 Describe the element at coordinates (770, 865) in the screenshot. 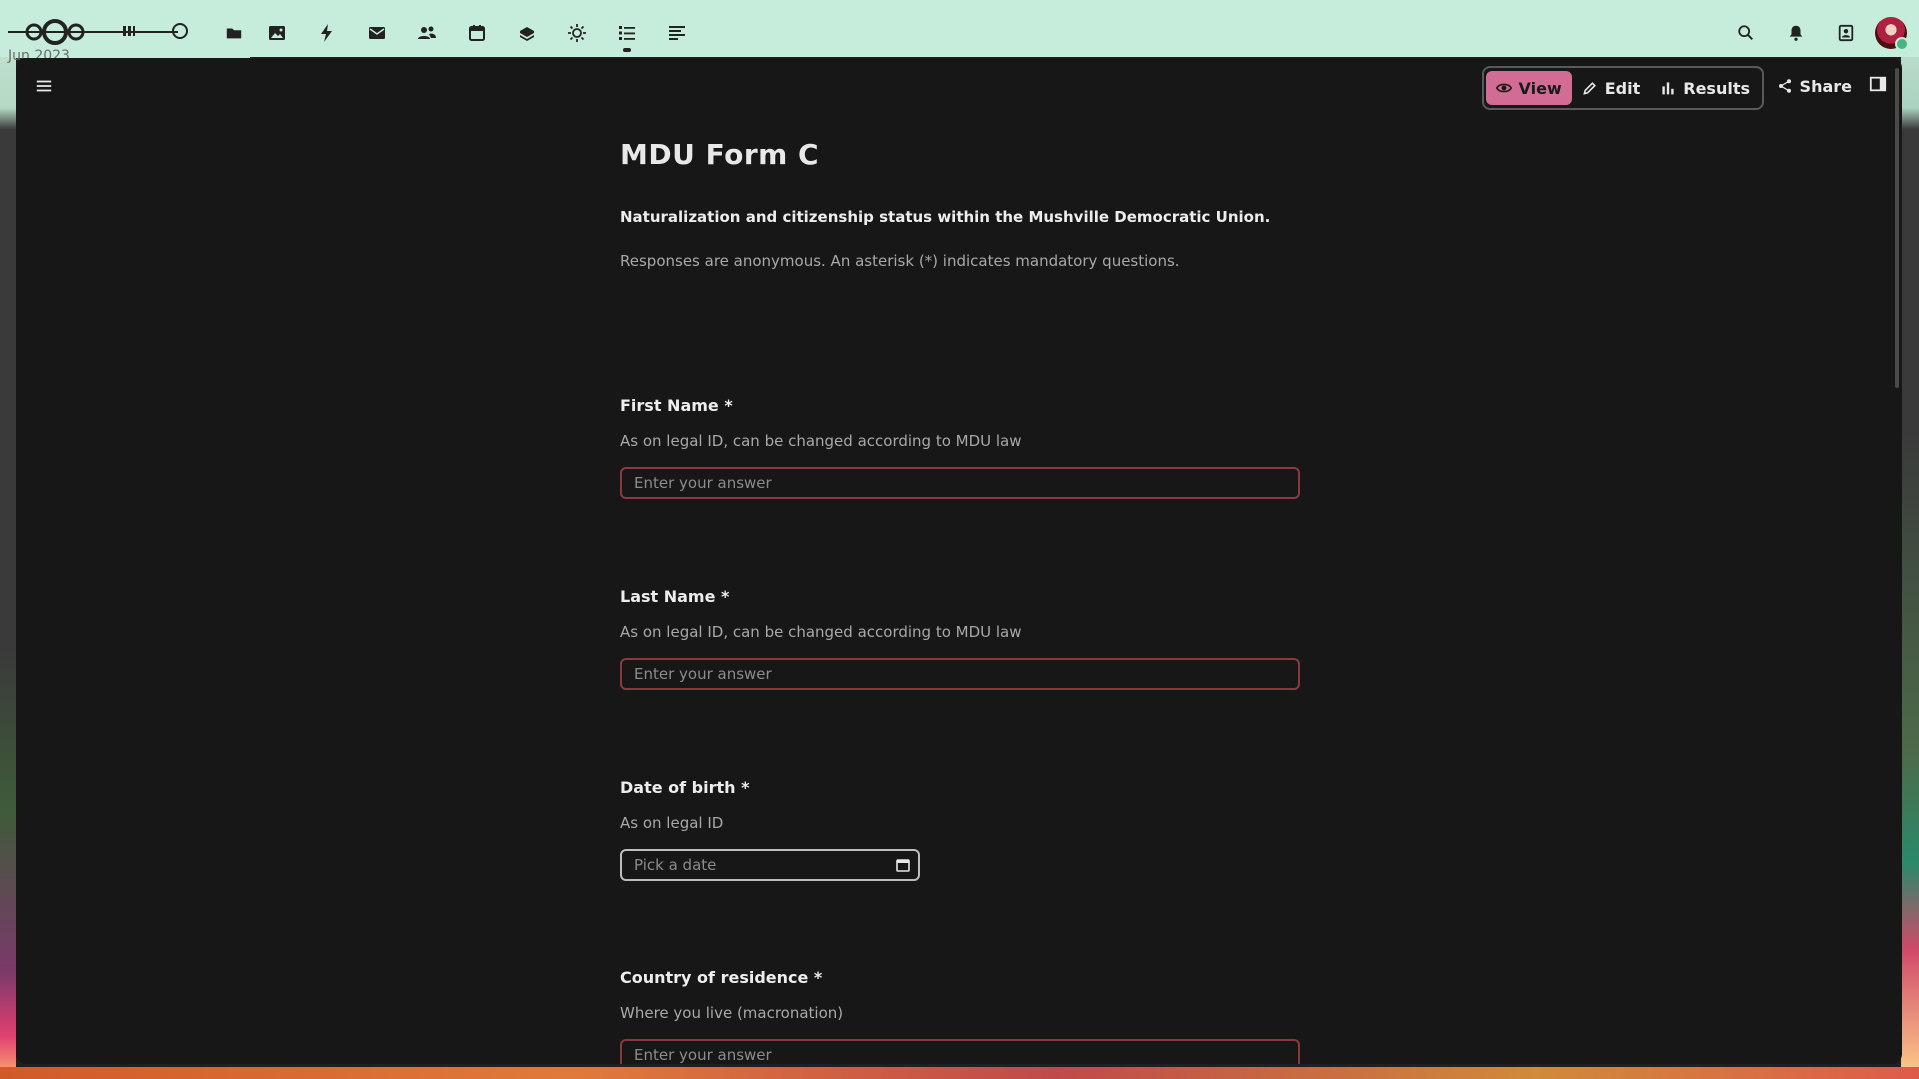

I see `date-of-birth-picker: Pick a date` at that location.